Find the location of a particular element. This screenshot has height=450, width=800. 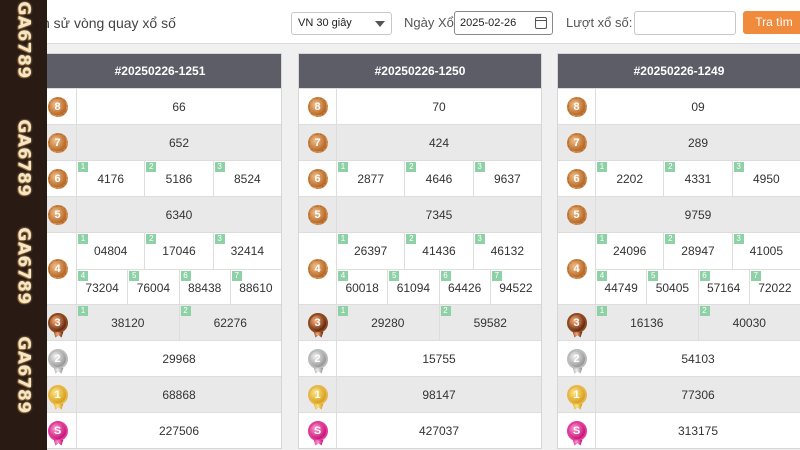

prize-number: 9759 is located at coordinates (698, 214).